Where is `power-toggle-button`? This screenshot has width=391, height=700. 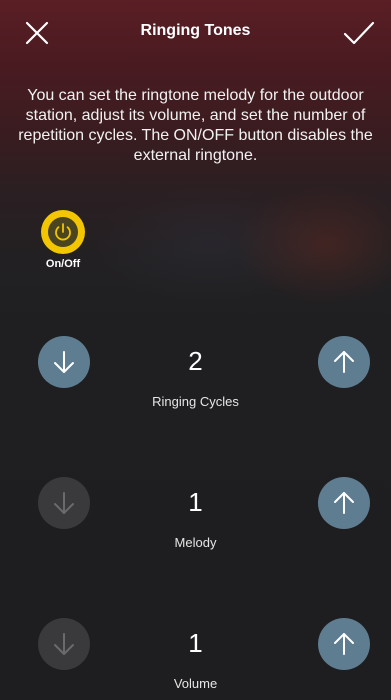
power-toggle-button is located at coordinates (63, 232).